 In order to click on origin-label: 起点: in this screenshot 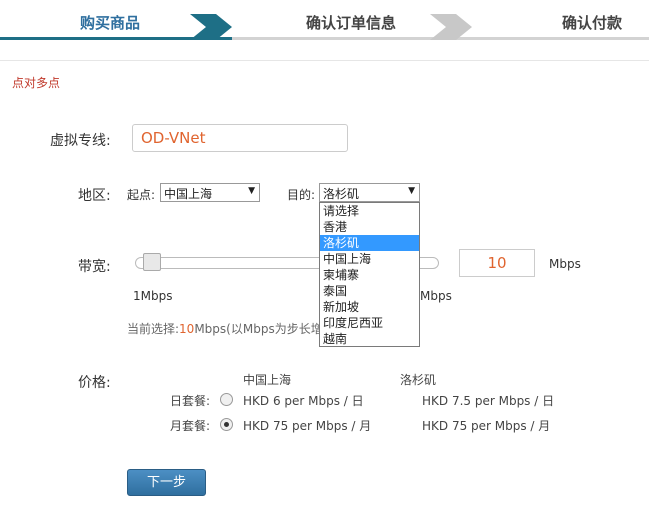, I will do `click(141, 195)`.